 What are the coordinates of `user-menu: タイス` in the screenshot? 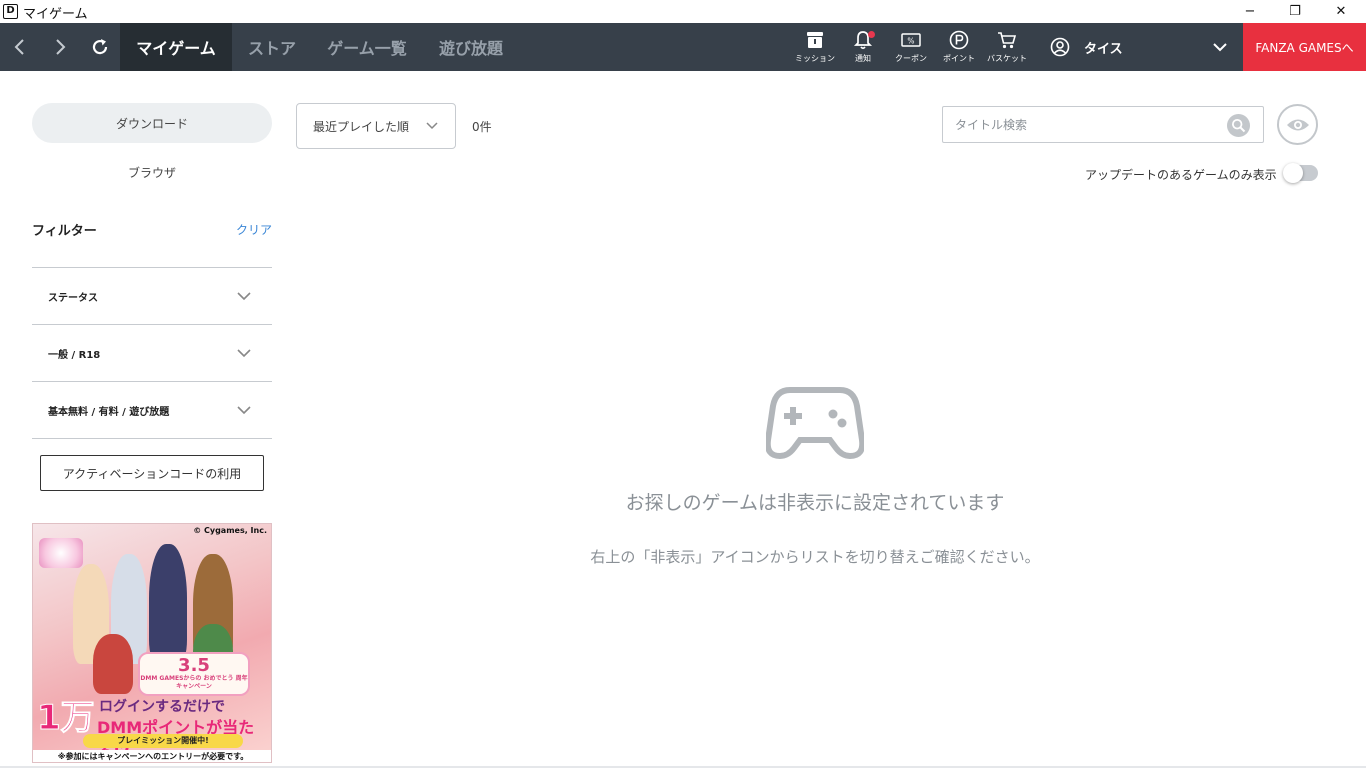 It's located at (1086, 47).